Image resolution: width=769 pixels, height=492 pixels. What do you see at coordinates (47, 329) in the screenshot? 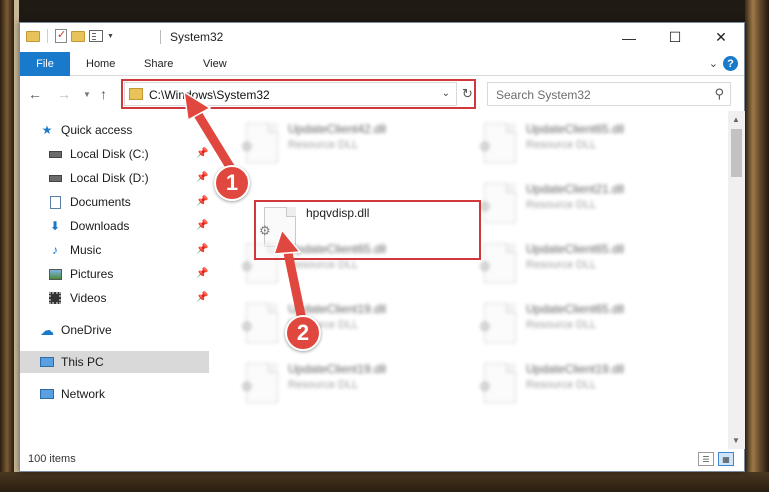
I see `cloud-icon: ☁` at bounding box center [47, 329].